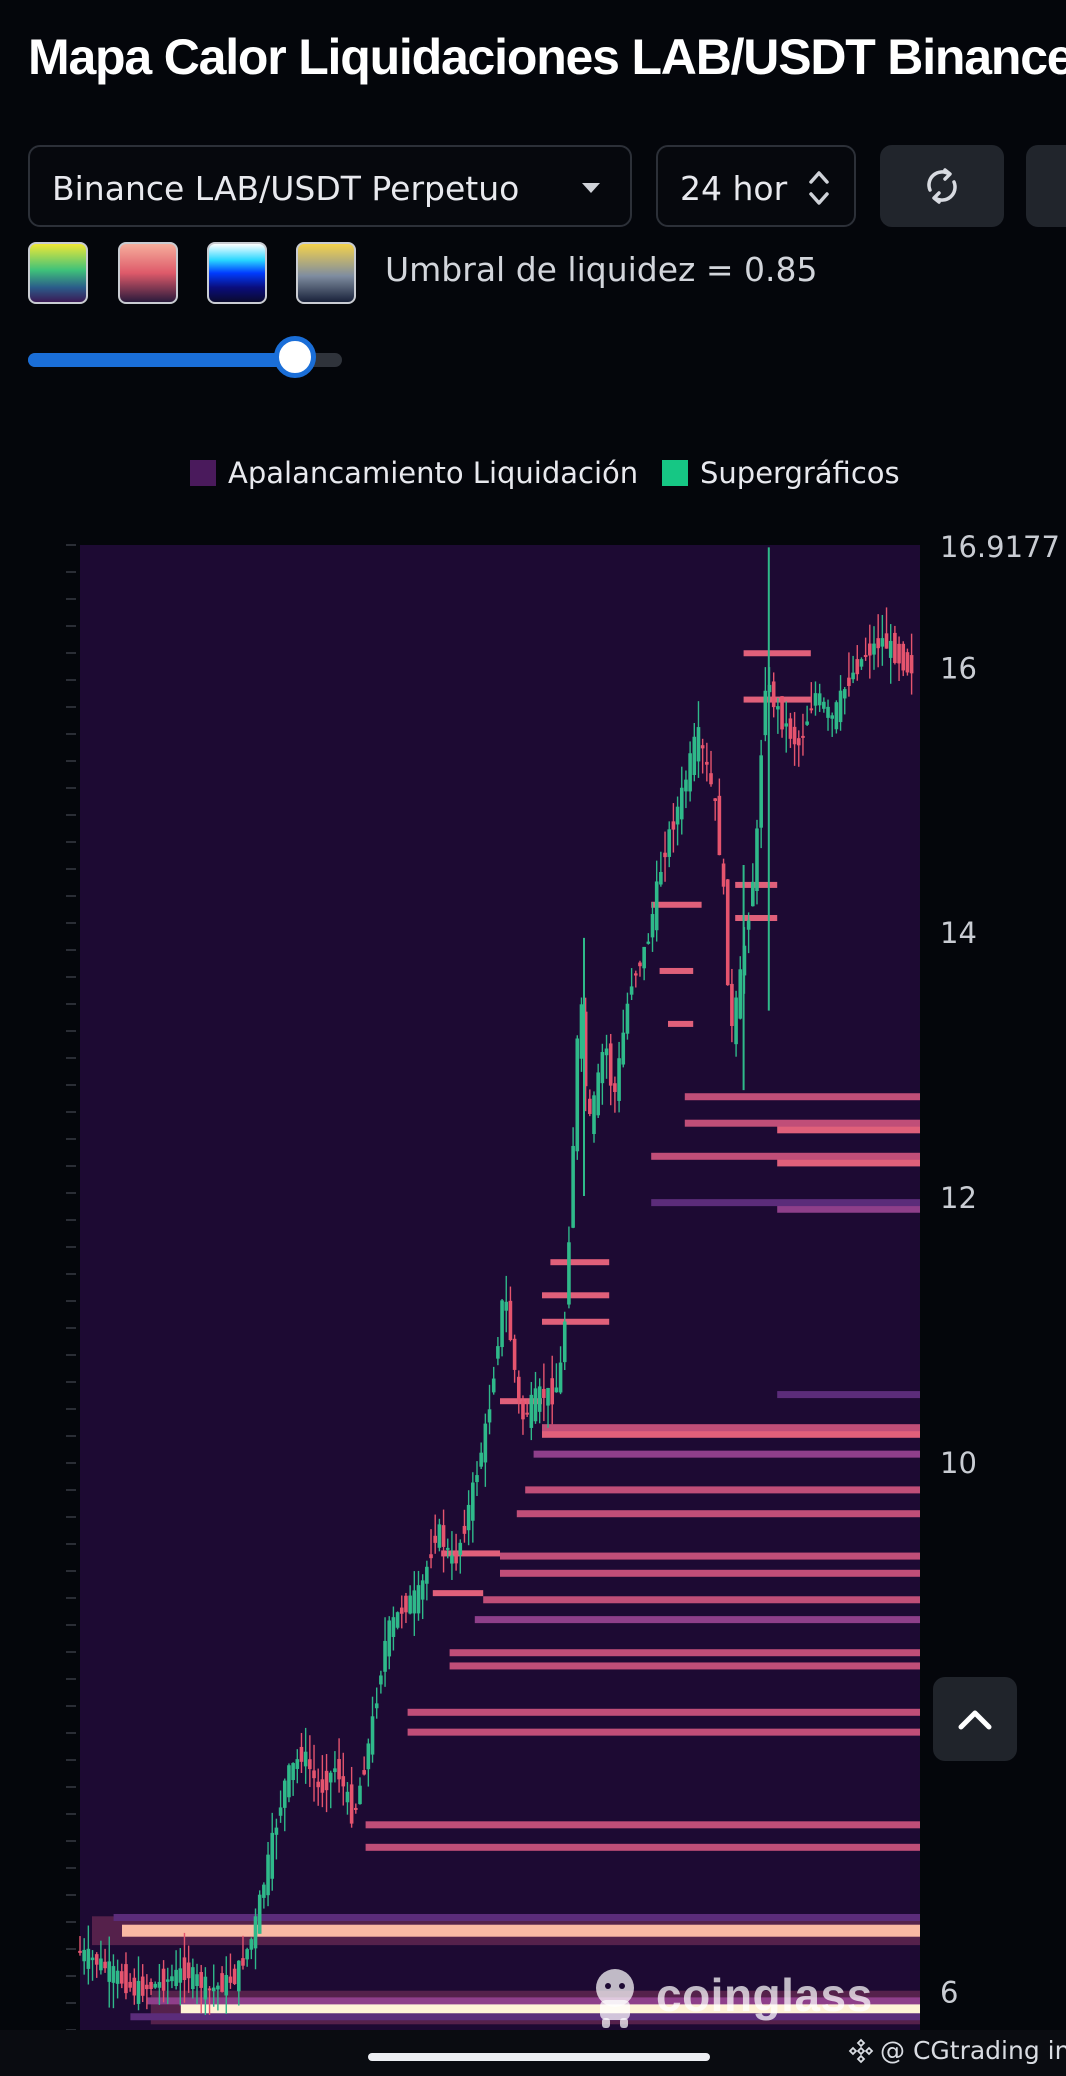 The width and height of the screenshot is (1066, 2076). I want to click on home-indicator, so click(539, 2057).